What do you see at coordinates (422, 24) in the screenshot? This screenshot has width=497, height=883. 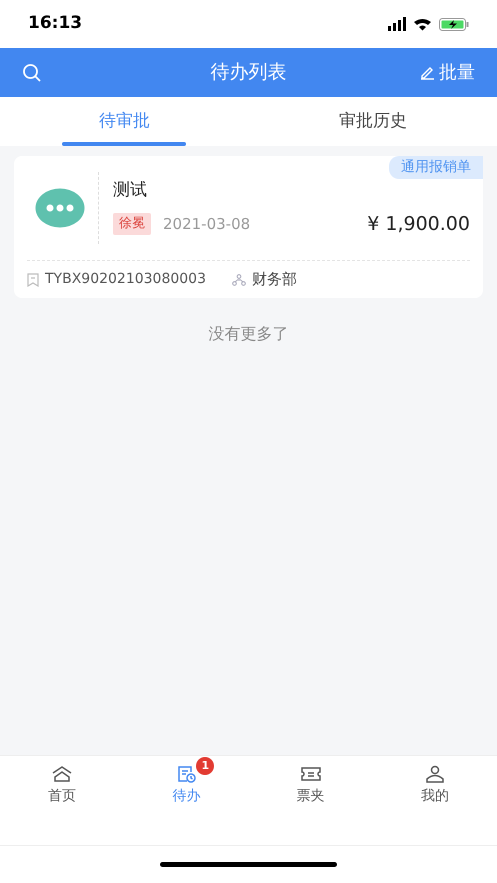 I see `wifi-icon` at bounding box center [422, 24].